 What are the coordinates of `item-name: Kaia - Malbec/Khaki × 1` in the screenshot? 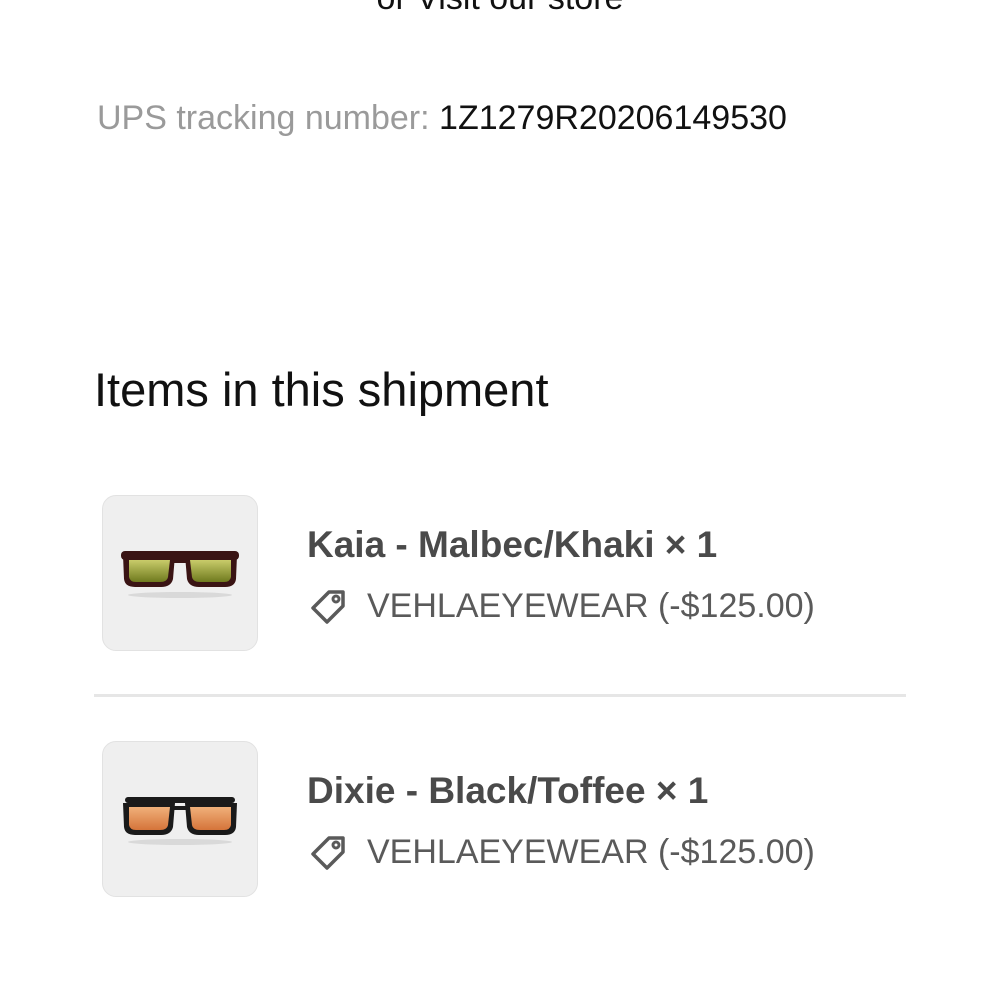 It's located at (512, 545).